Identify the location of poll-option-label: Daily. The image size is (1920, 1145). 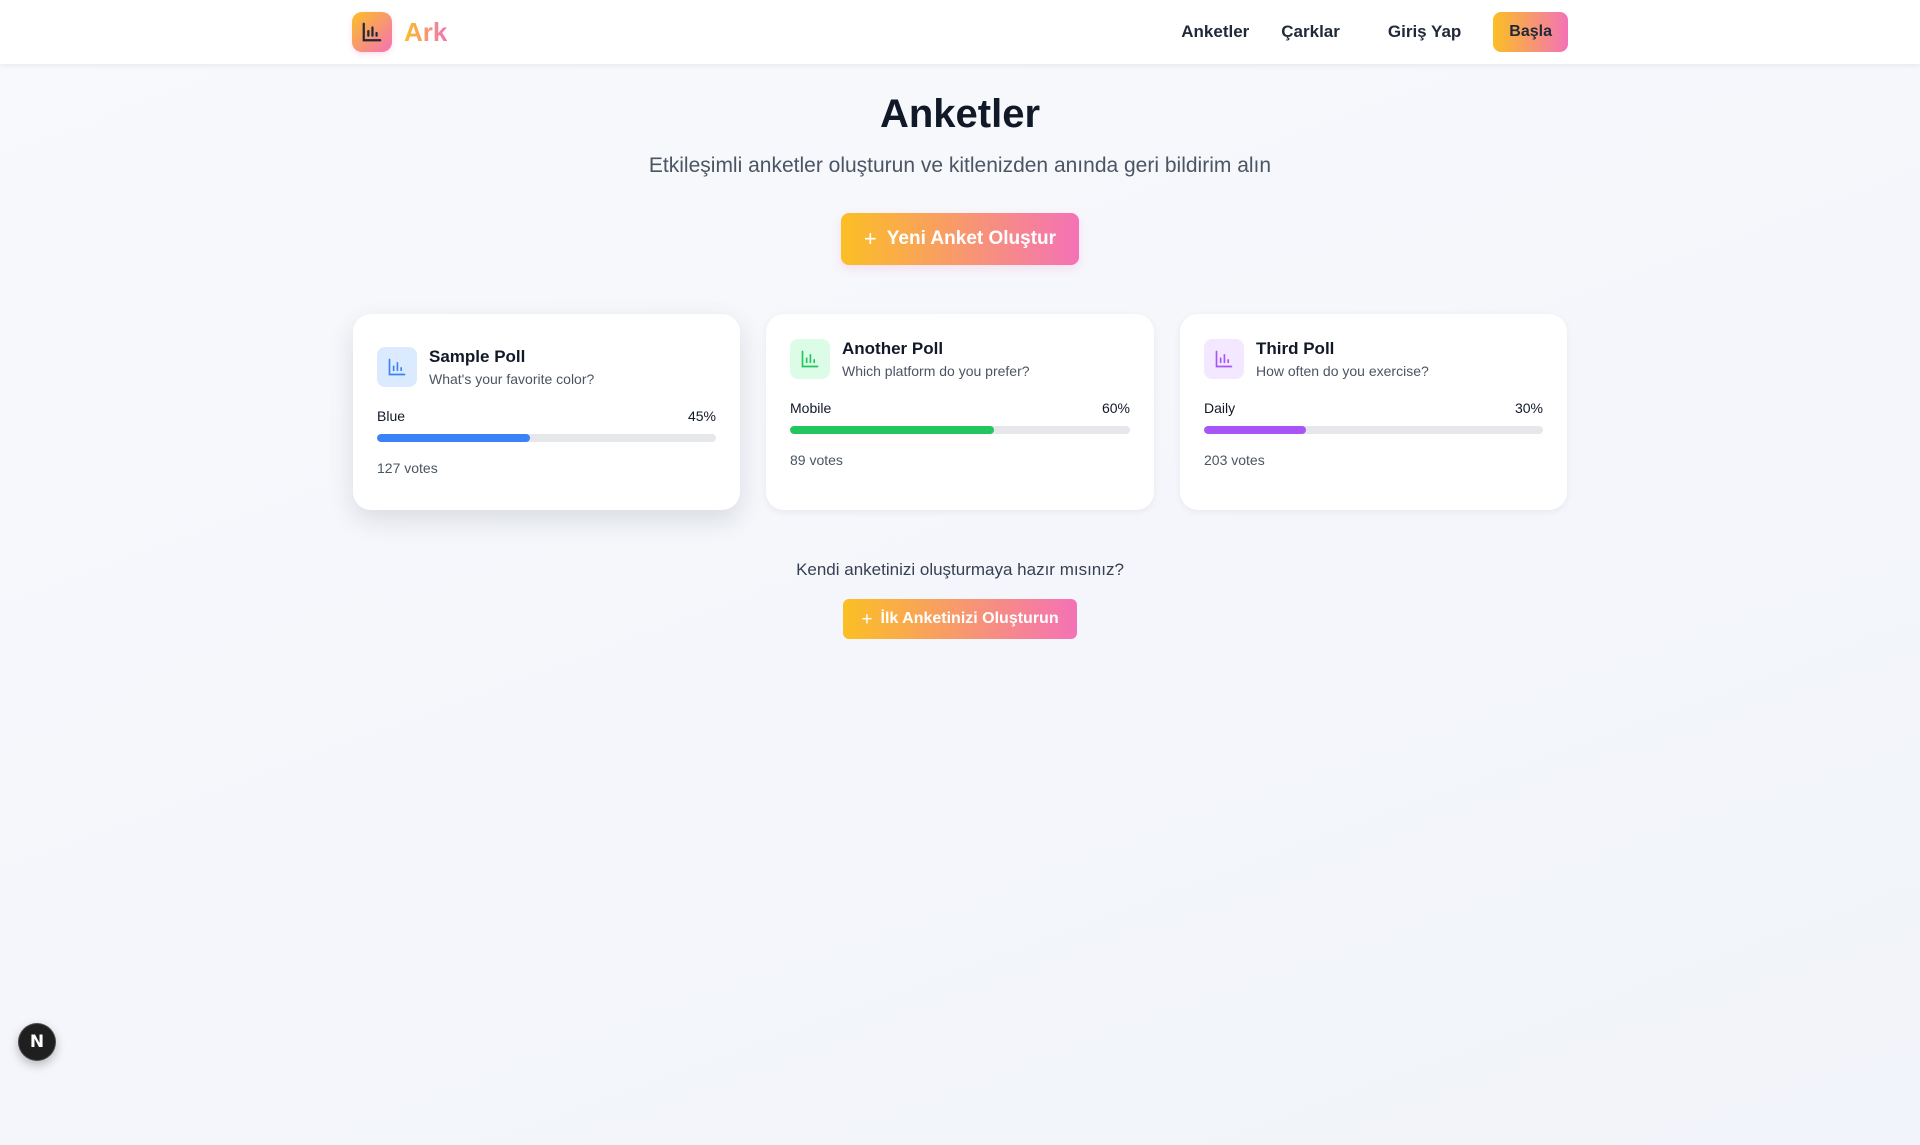
(1220, 408).